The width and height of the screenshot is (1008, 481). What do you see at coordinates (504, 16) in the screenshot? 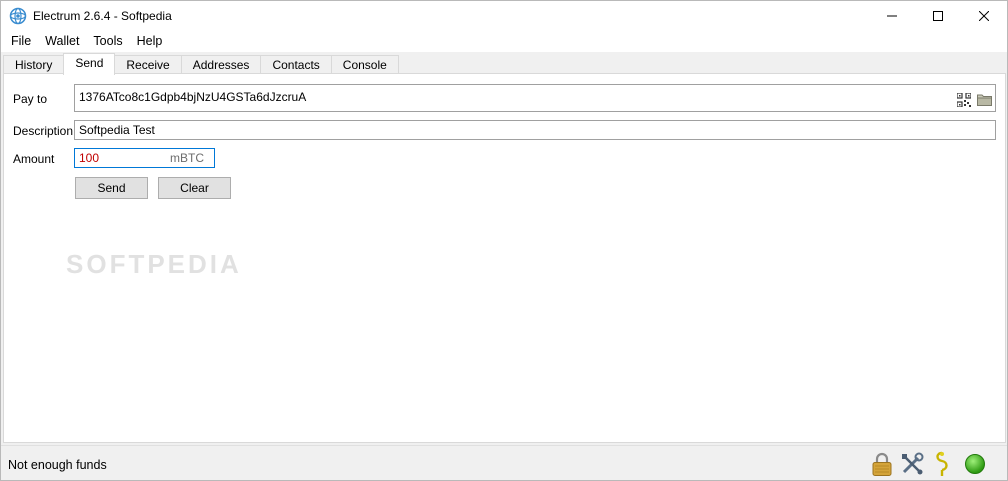
I see `title-bar: Electrum 2.6.4 - Softpedia` at bounding box center [504, 16].